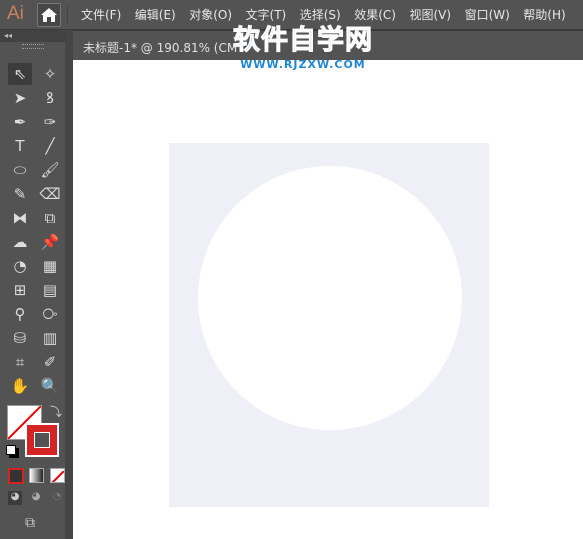 The width and height of the screenshot is (583, 539). I want to click on hand-icon: ✋, so click(20, 386).